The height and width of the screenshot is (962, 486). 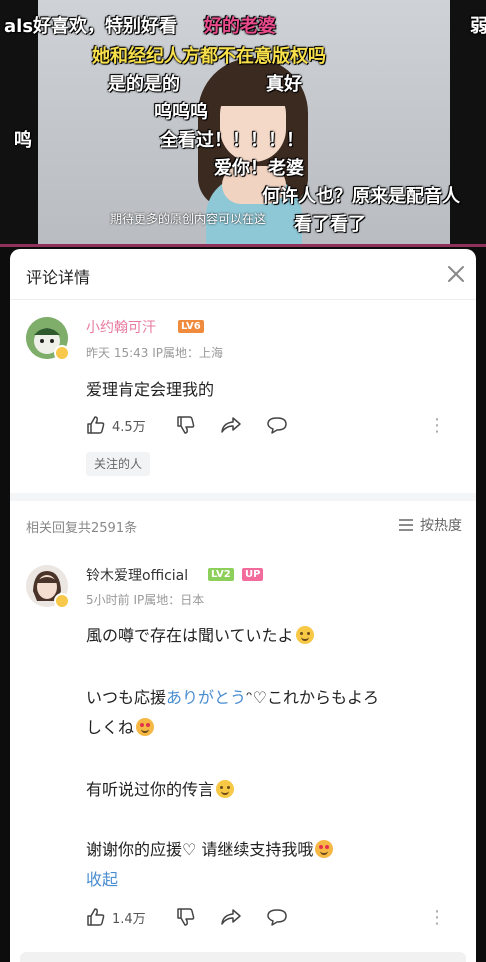 I want to click on reply-username: 铃木爱理official, so click(x=137, y=575).